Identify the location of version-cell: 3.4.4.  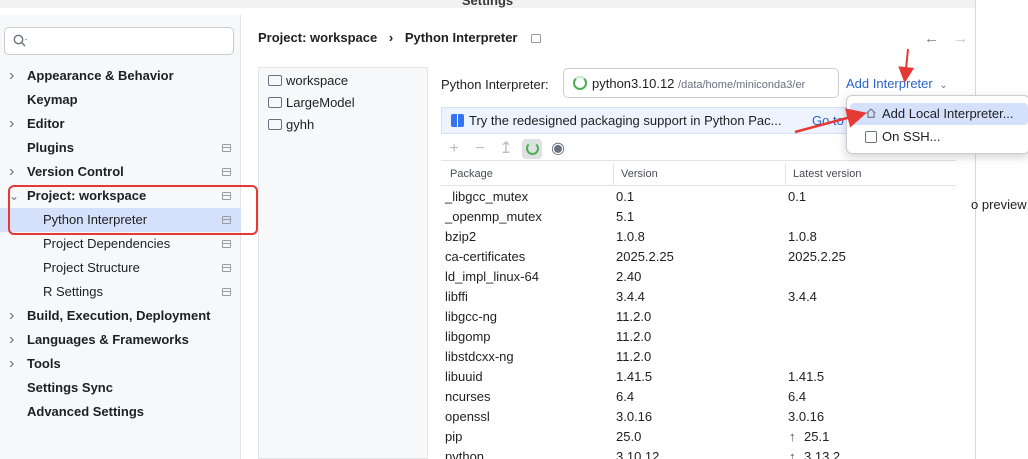
(630, 296).